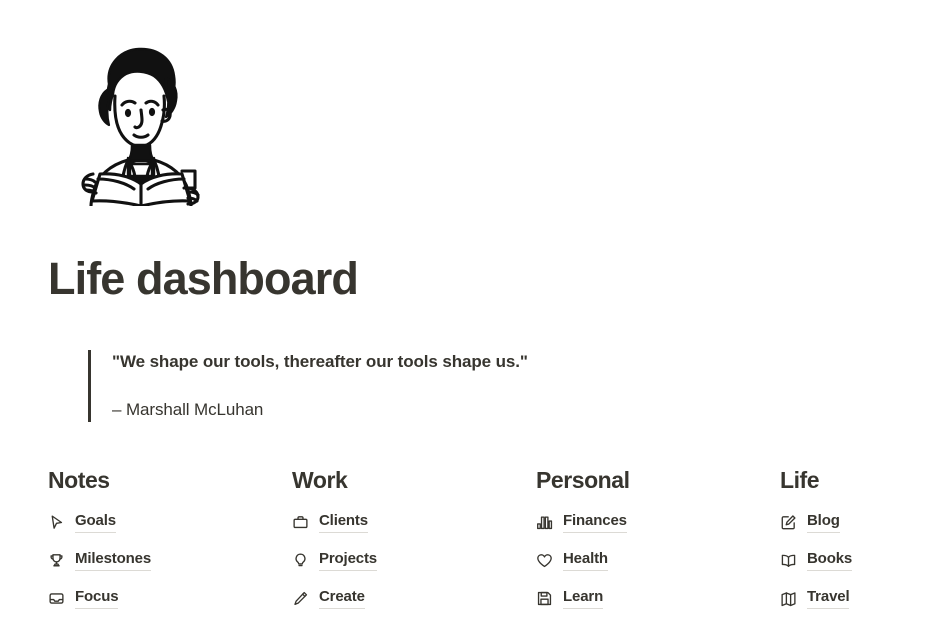 The image size is (930, 620). Describe the element at coordinates (788, 560) in the screenshot. I see `open-book-icon` at that location.